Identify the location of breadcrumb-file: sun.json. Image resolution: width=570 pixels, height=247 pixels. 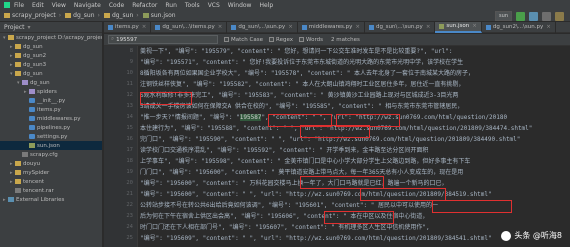
(159, 15).